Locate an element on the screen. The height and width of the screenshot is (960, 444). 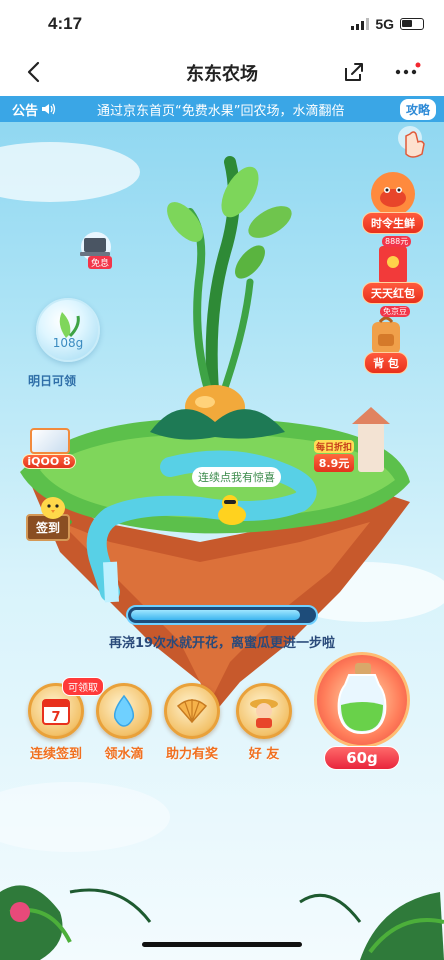
water-orb-label: 明日可领 is located at coordinates (52, 381).